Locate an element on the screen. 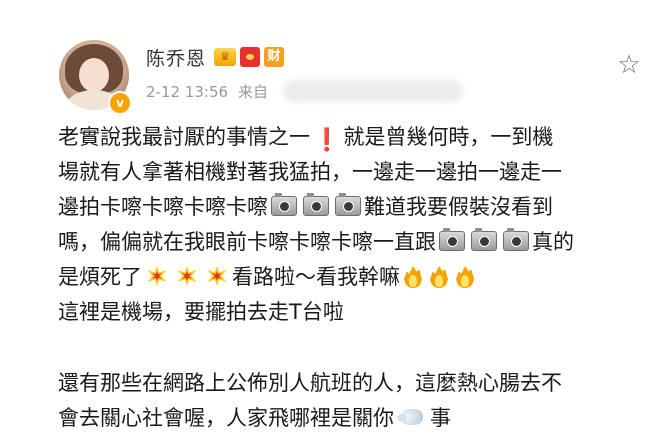  post-text: 這裡是機場，要擺拍去走T台啦 is located at coordinates (201, 312).